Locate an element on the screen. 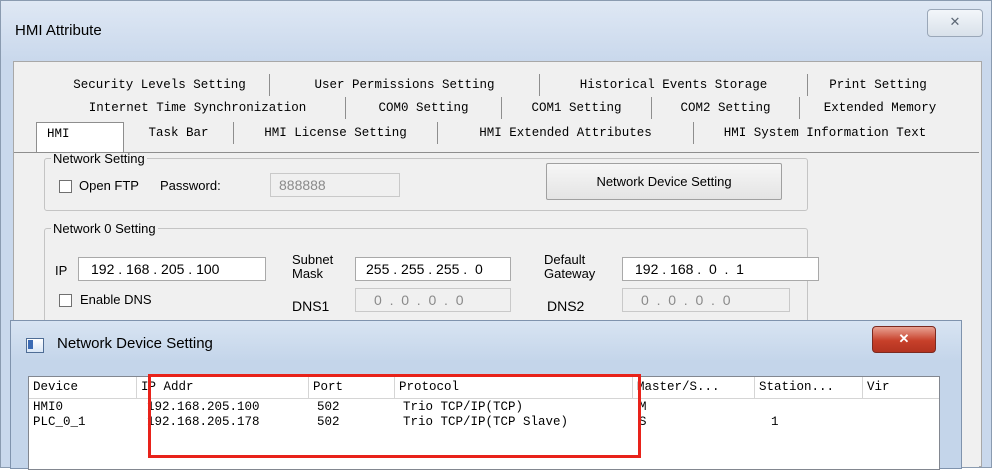  window-icon is located at coordinates (35, 345).